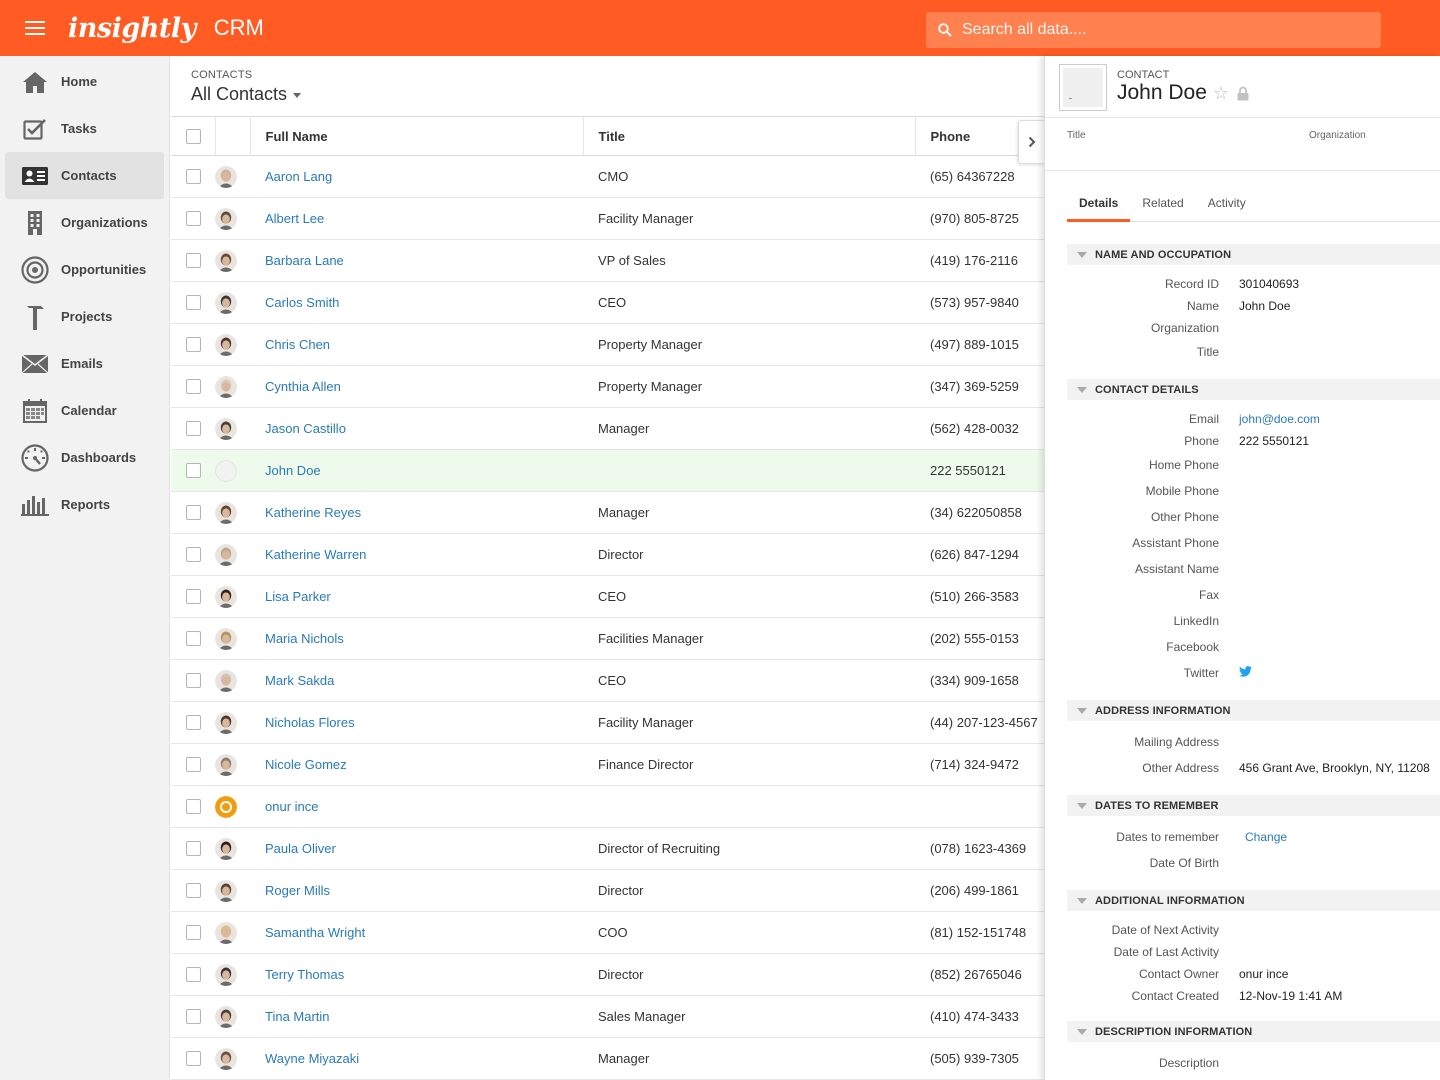 The image size is (1440, 1080). I want to click on table-row: Samantha Wright COO (81) 152-151748, so click(607, 932).